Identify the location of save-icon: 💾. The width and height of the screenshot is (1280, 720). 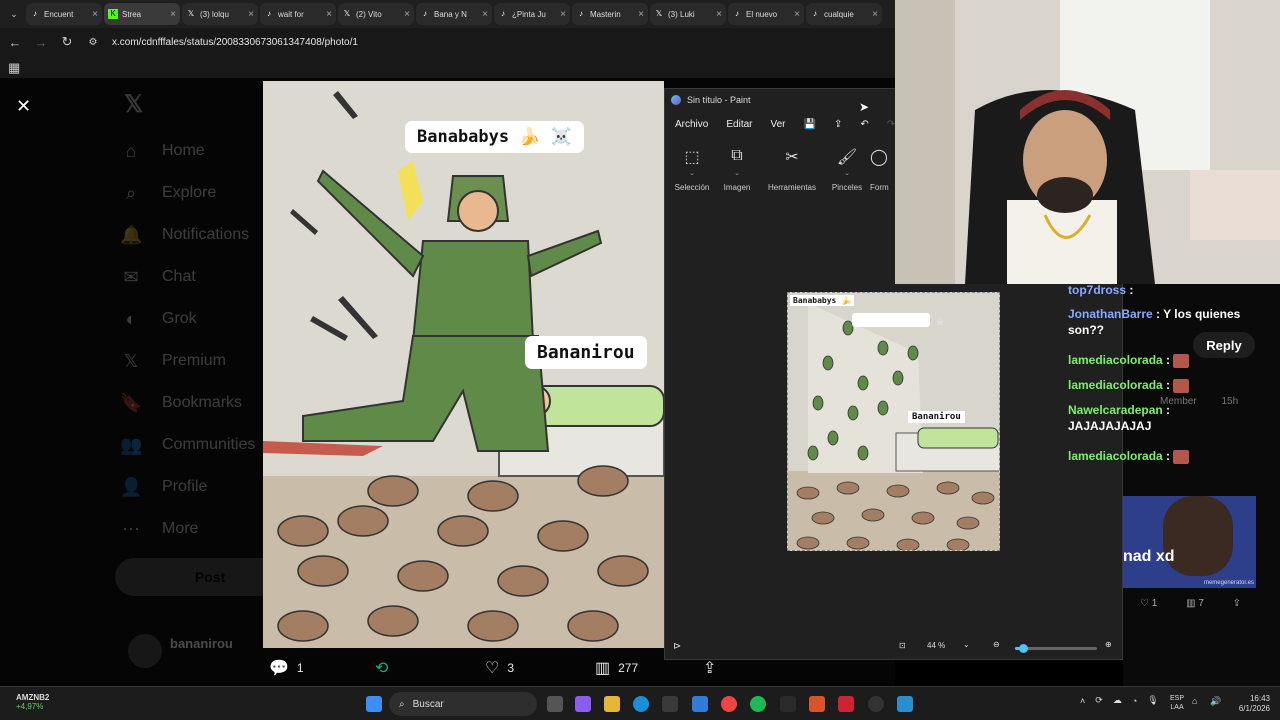
(810, 124).